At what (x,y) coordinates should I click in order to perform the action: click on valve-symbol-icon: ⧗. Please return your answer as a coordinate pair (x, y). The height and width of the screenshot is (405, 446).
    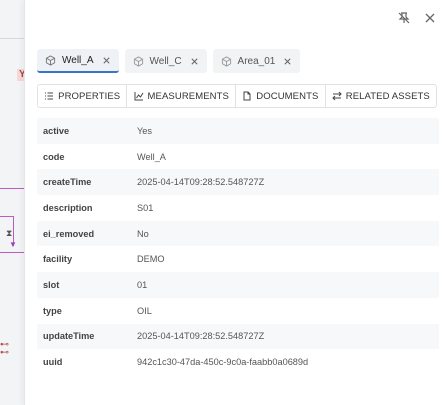
    Looking at the image, I should click on (9, 233).